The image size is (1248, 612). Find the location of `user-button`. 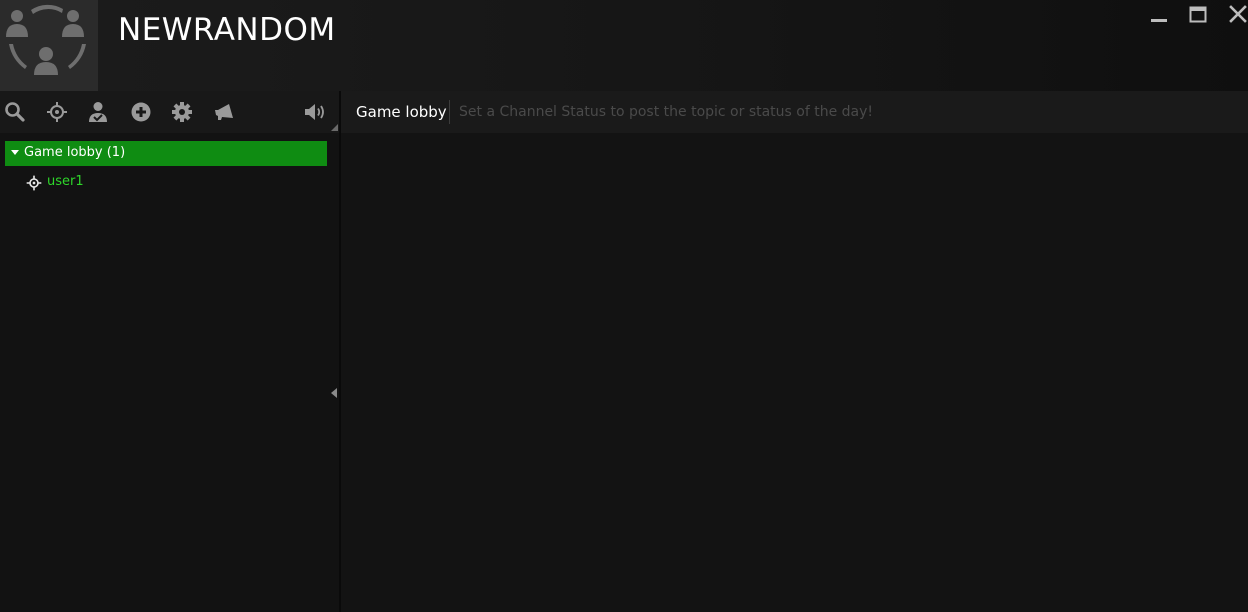

user-button is located at coordinates (98, 112).